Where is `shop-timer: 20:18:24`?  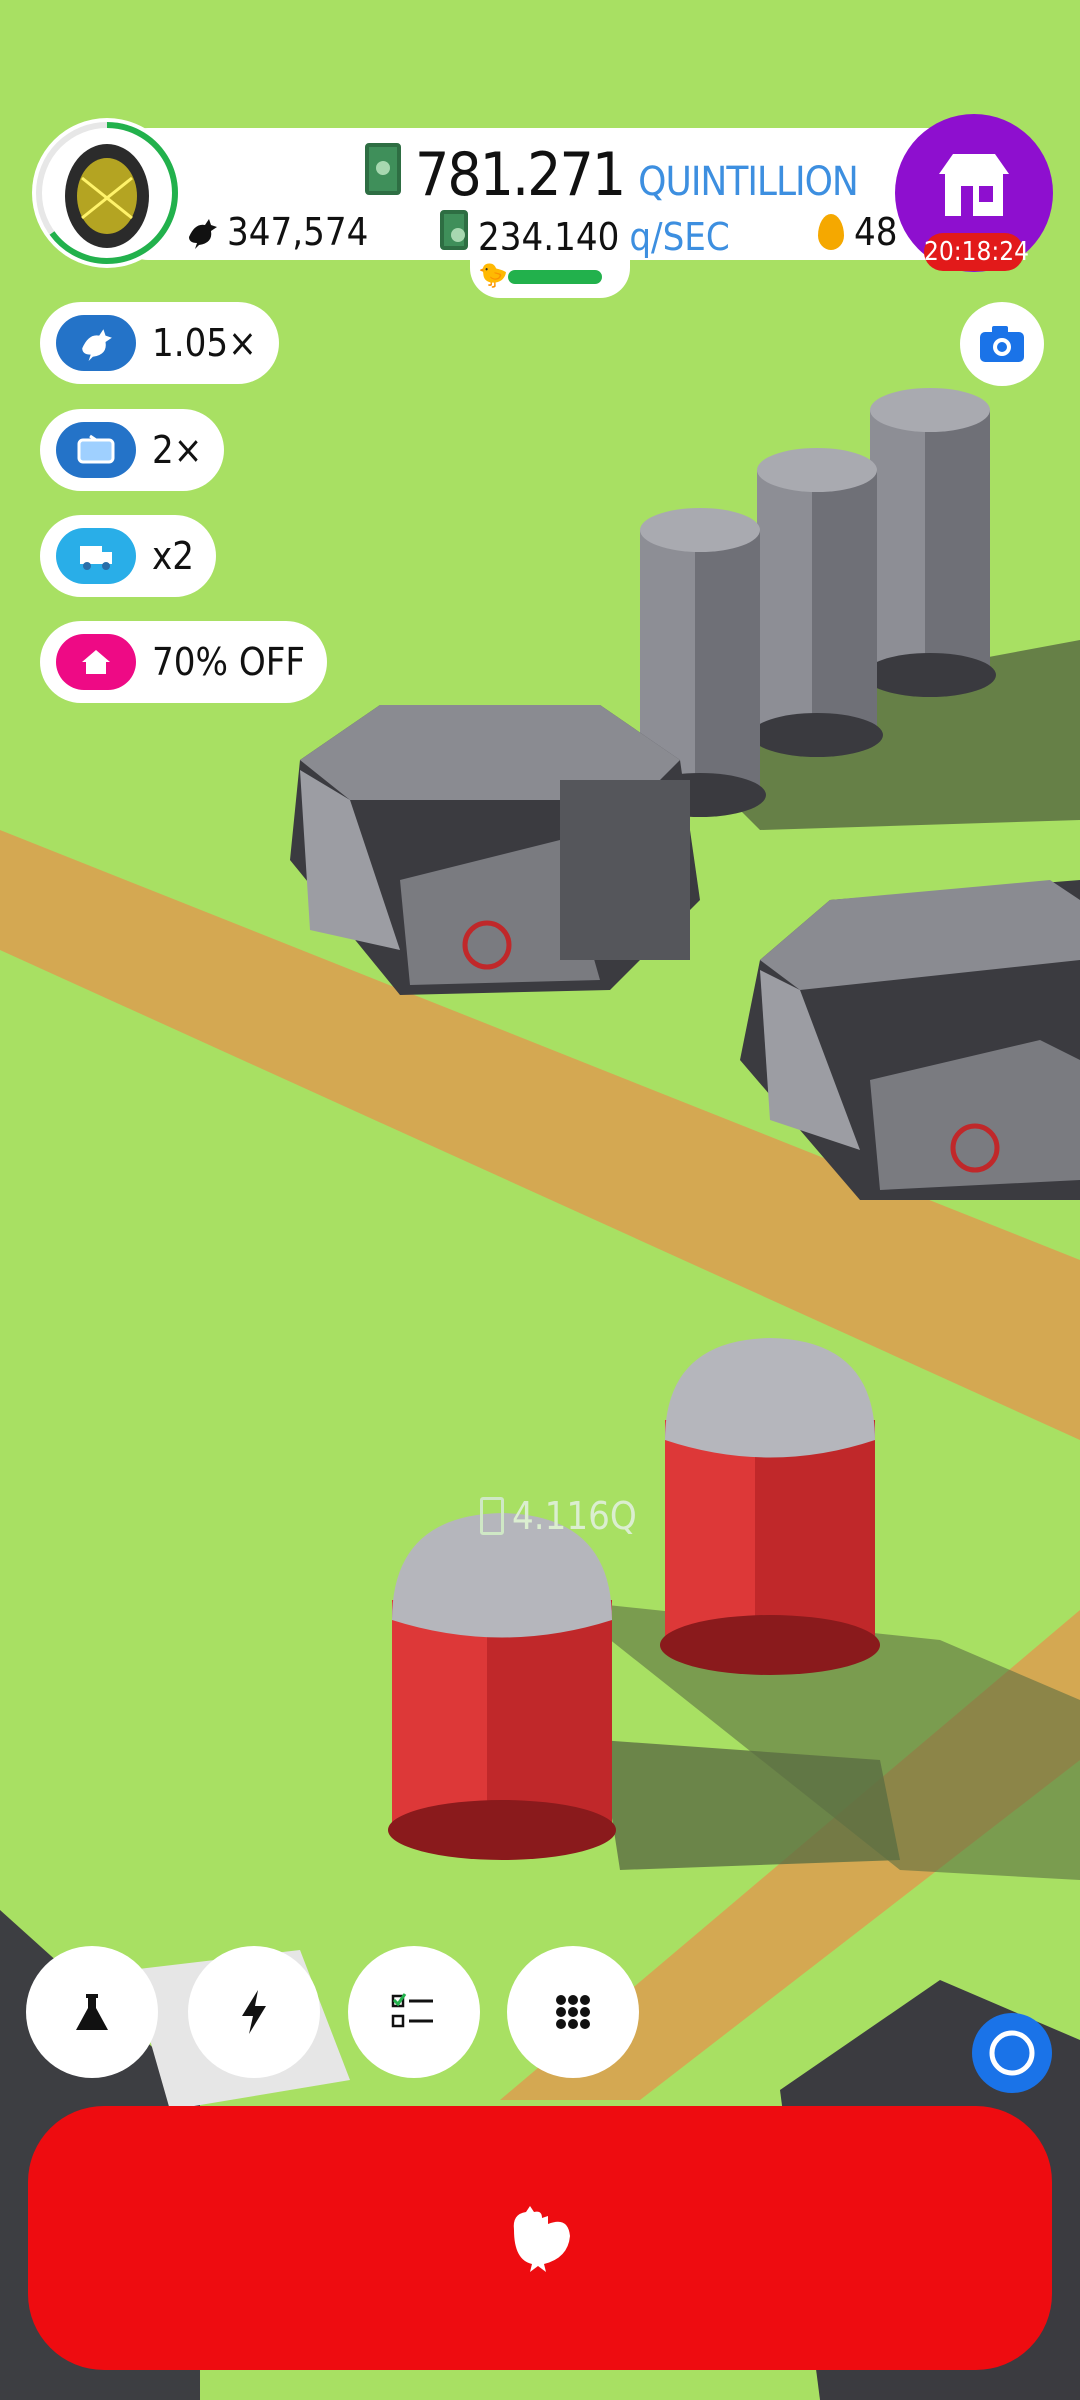 shop-timer: 20:18:24 is located at coordinates (976, 252).